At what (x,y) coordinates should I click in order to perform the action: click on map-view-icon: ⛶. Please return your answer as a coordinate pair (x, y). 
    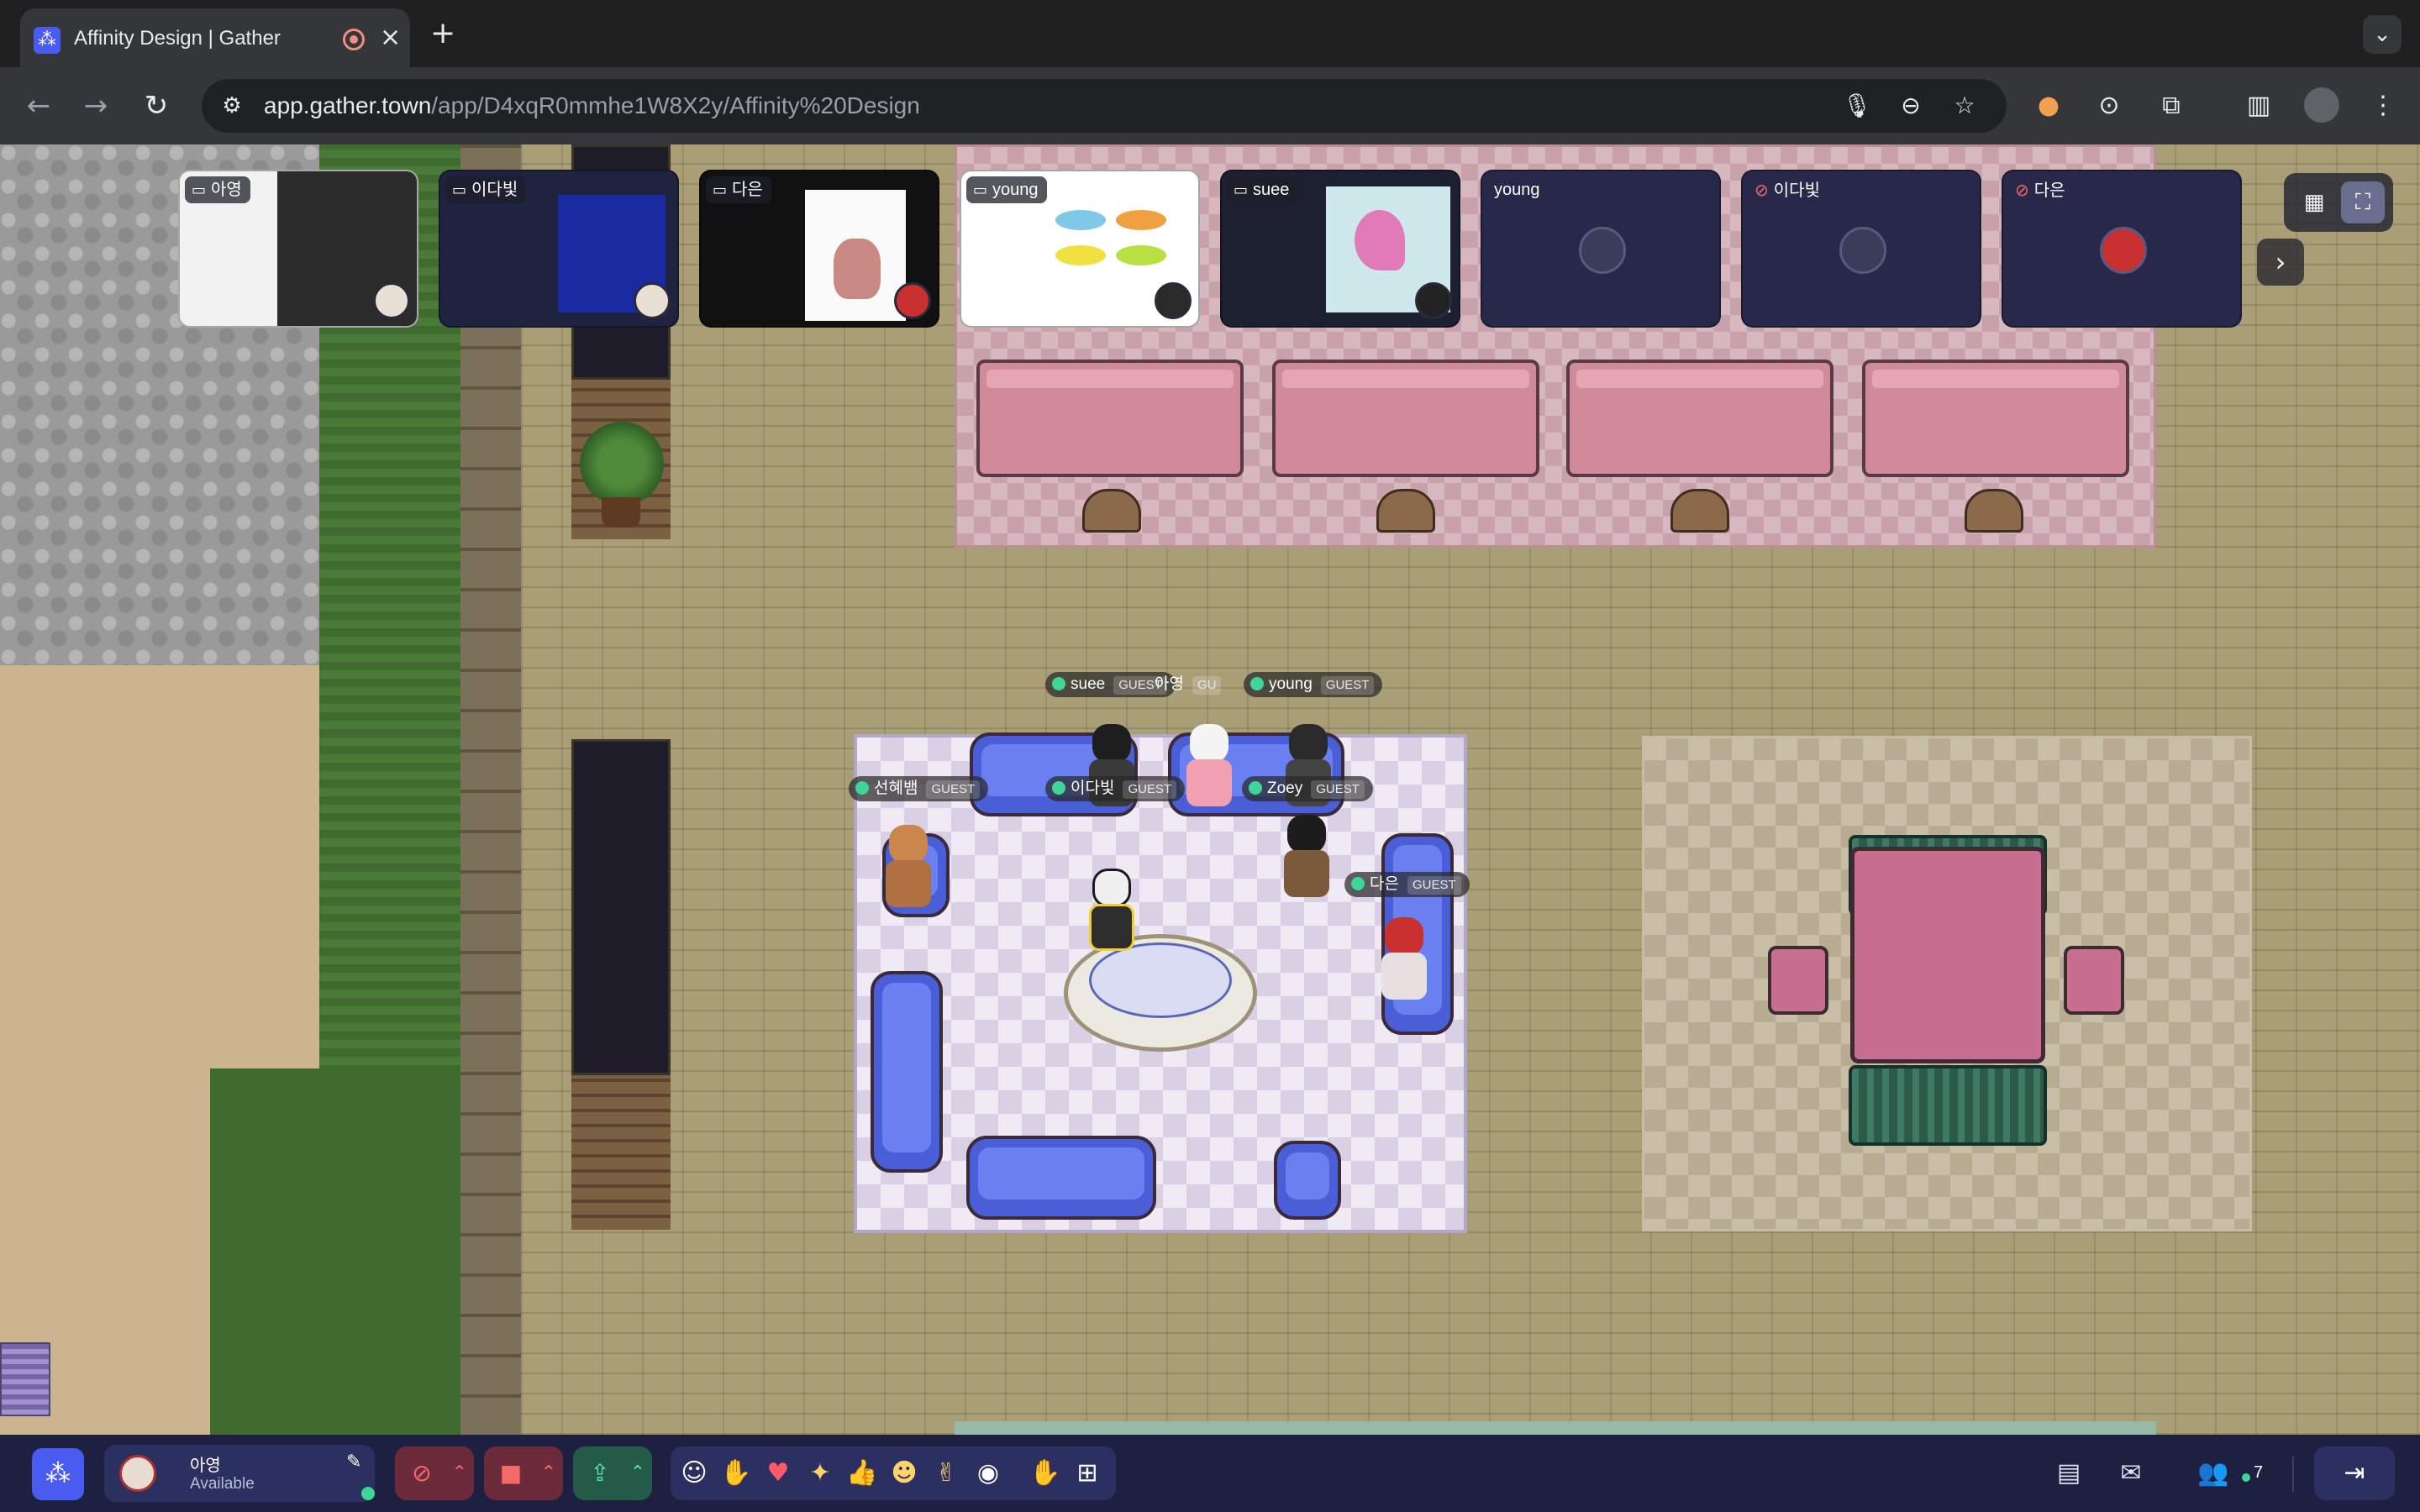
    Looking at the image, I should click on (2363, 202).